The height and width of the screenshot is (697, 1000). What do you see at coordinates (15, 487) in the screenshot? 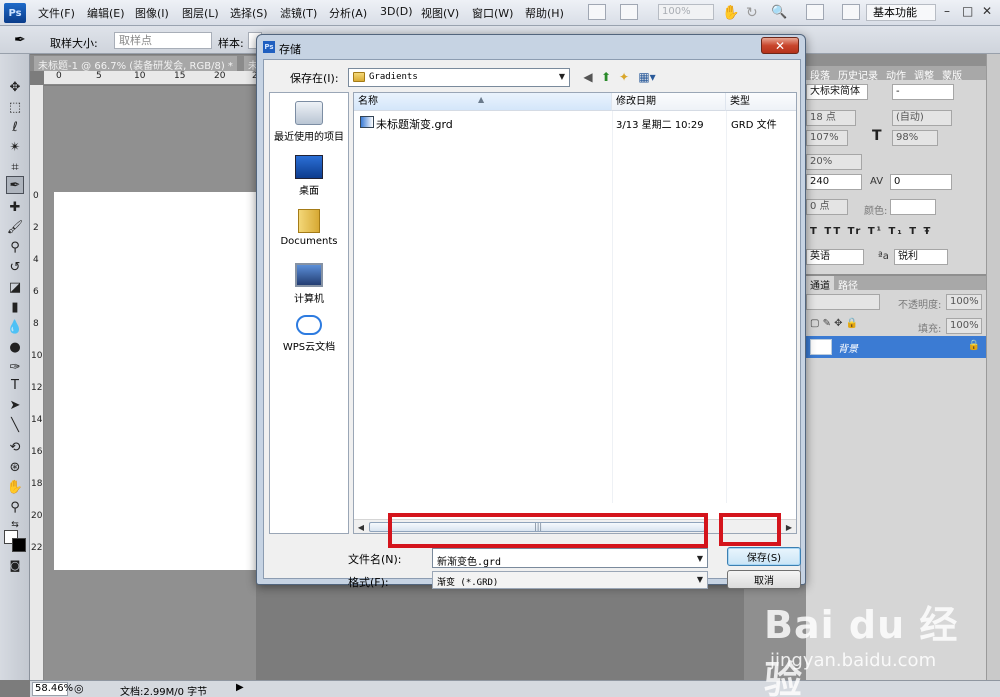
I see `hand-icon: ✋` at bounding box center [15, 487].